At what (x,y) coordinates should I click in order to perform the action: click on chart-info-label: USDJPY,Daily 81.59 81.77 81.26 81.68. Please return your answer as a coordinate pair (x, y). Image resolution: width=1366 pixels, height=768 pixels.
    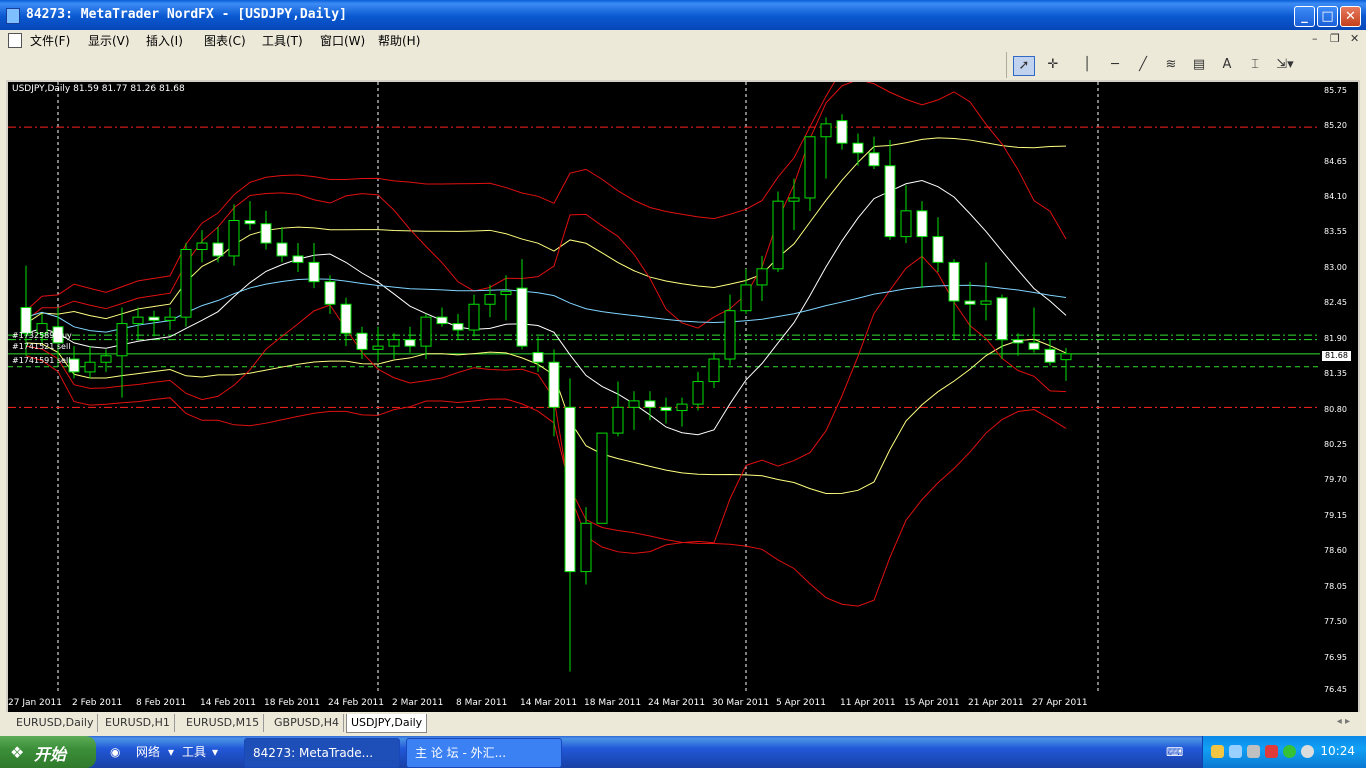
    Looking at the image, I should click on (98, 89).